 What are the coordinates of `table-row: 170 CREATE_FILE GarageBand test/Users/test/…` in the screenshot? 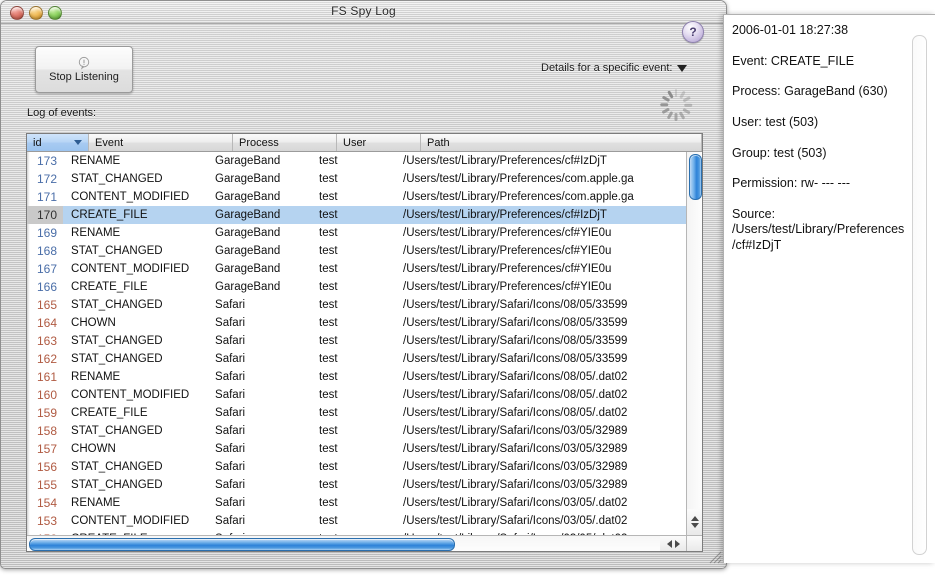 It's located at (364, 215).